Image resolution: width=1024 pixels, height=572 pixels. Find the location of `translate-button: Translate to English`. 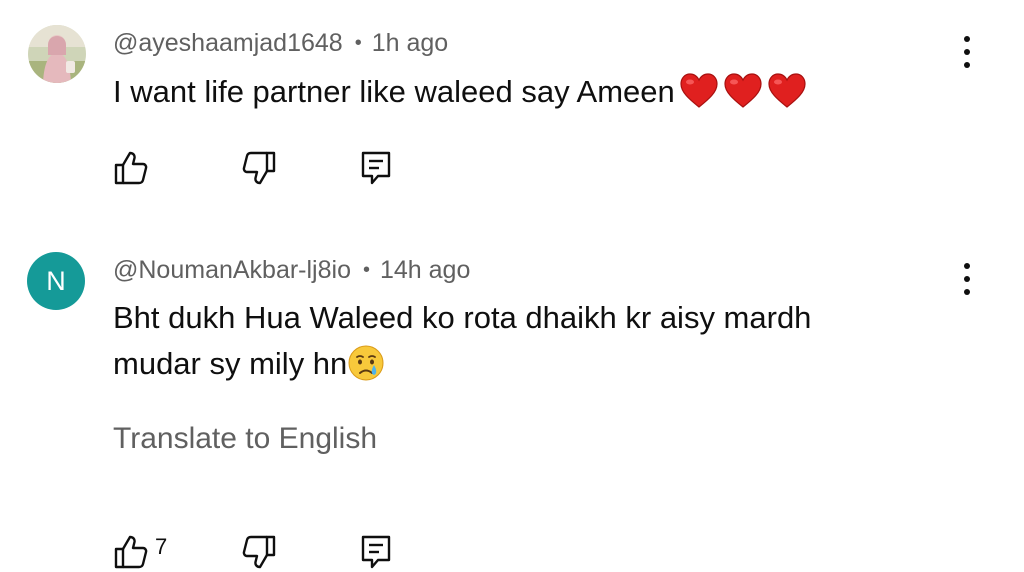

translate-button: Translate to English is located at coordinates (245, 439).